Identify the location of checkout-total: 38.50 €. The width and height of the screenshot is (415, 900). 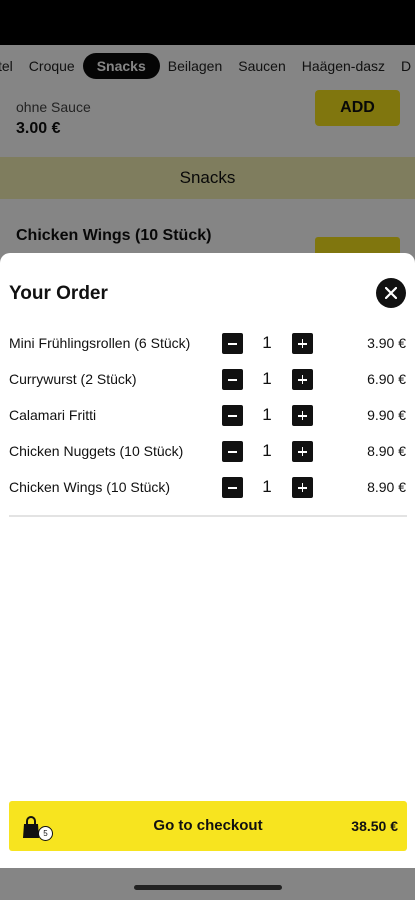
(374, 826).